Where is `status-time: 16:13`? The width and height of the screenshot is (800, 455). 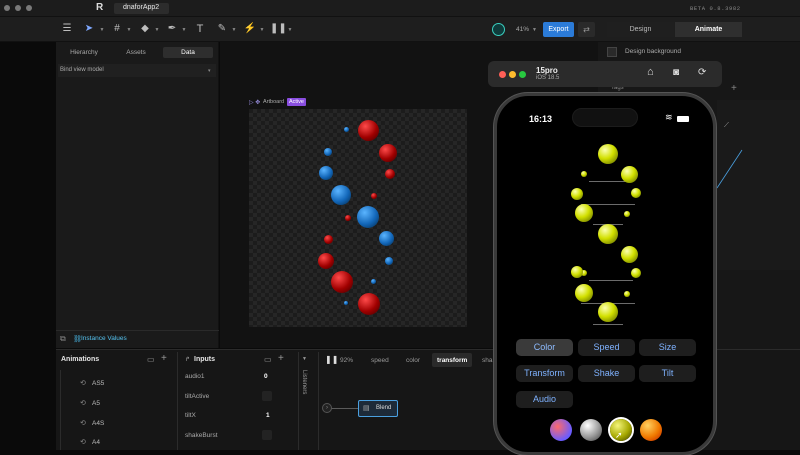 status-time: 16:13 is located at coordinates (541, 119).